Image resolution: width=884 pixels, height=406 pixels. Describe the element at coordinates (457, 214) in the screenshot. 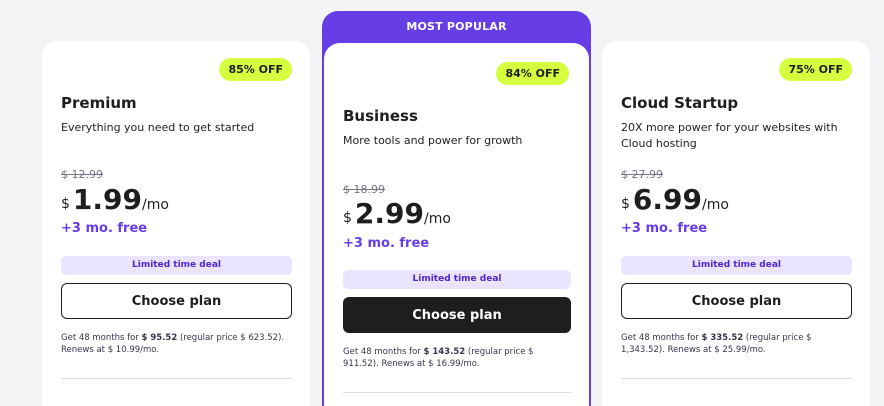

I see `price: $ 2.99 /mo` at that location.